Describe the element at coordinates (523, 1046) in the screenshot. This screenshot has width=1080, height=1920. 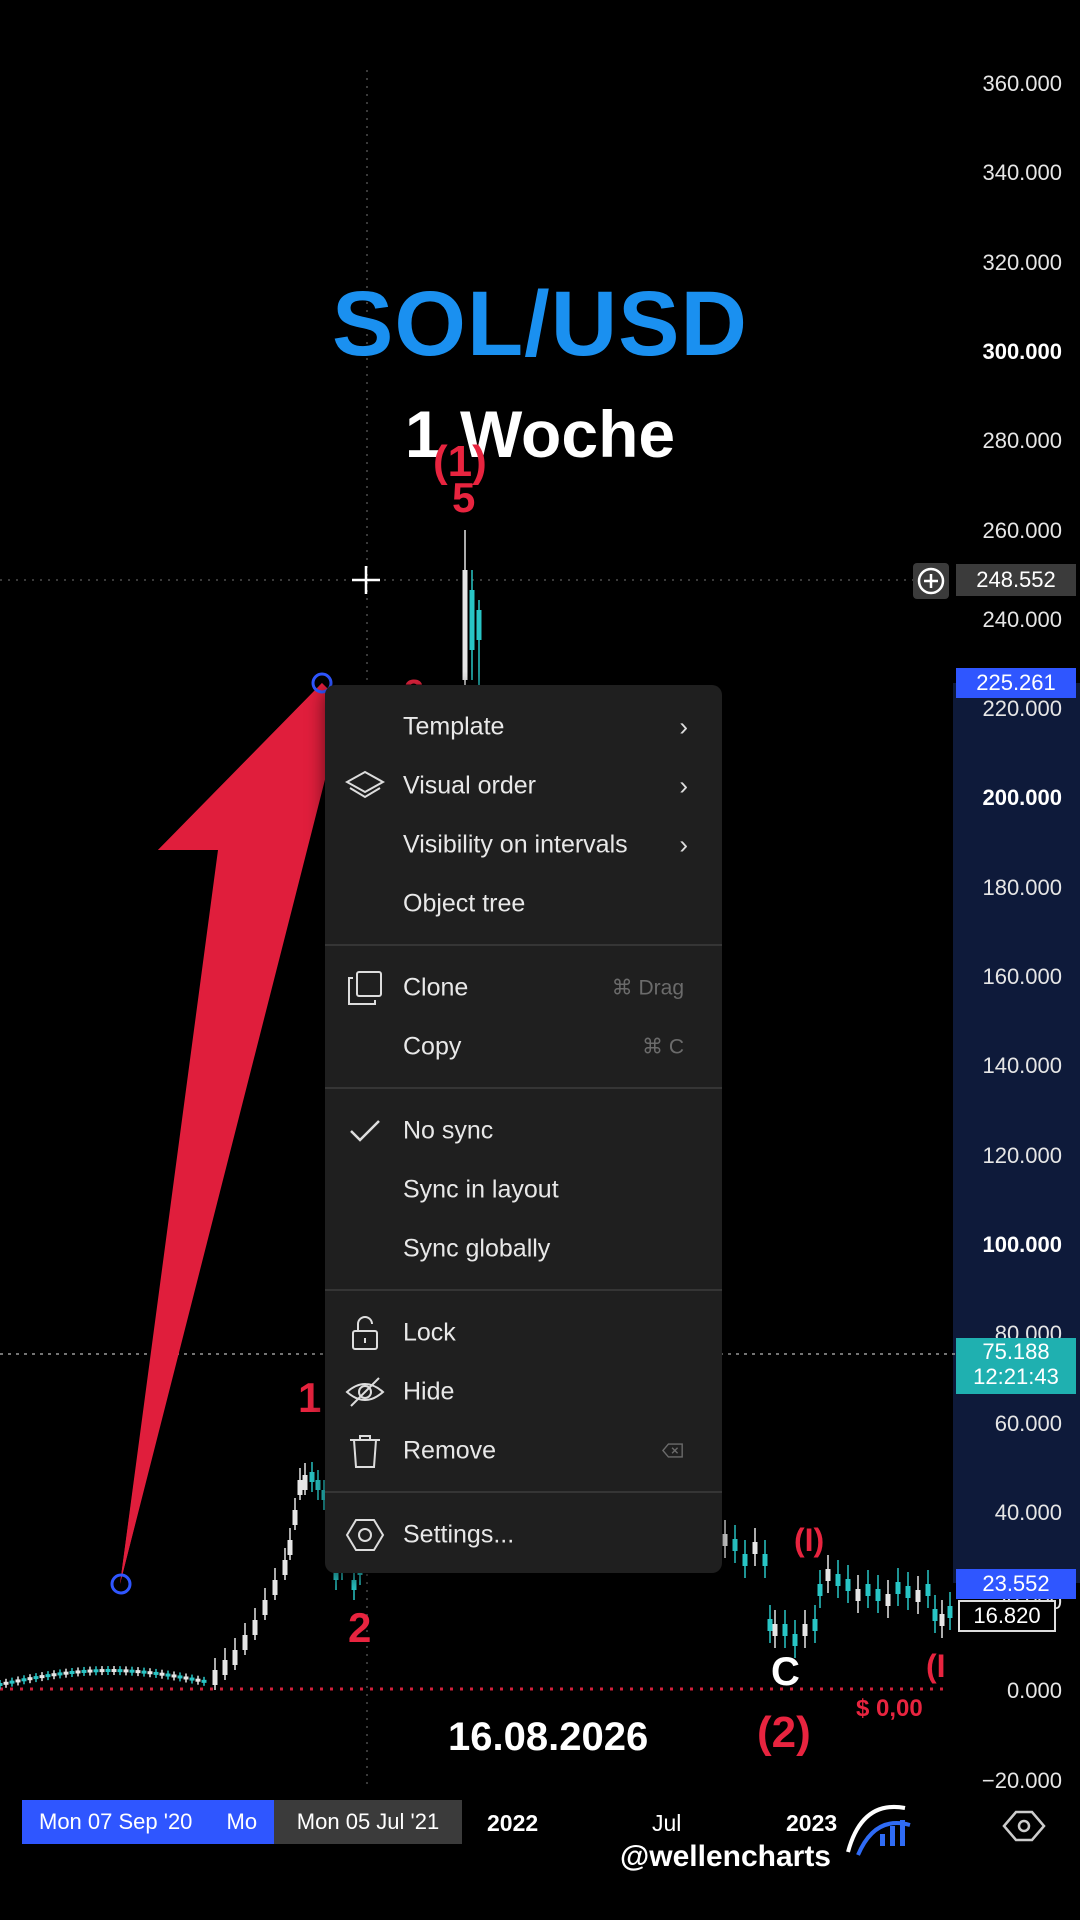
I see `menu-item-copy: Copy ⌘ C` at that location.